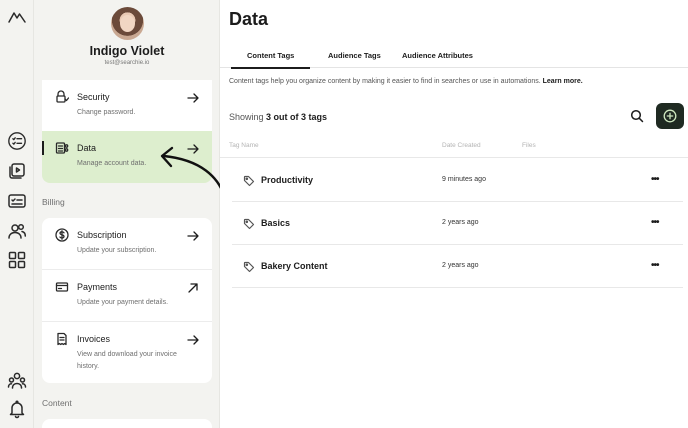 This screenshot has height=428, width=688. I want to click on column-tag-name: Tag Name, so click(244, 145).